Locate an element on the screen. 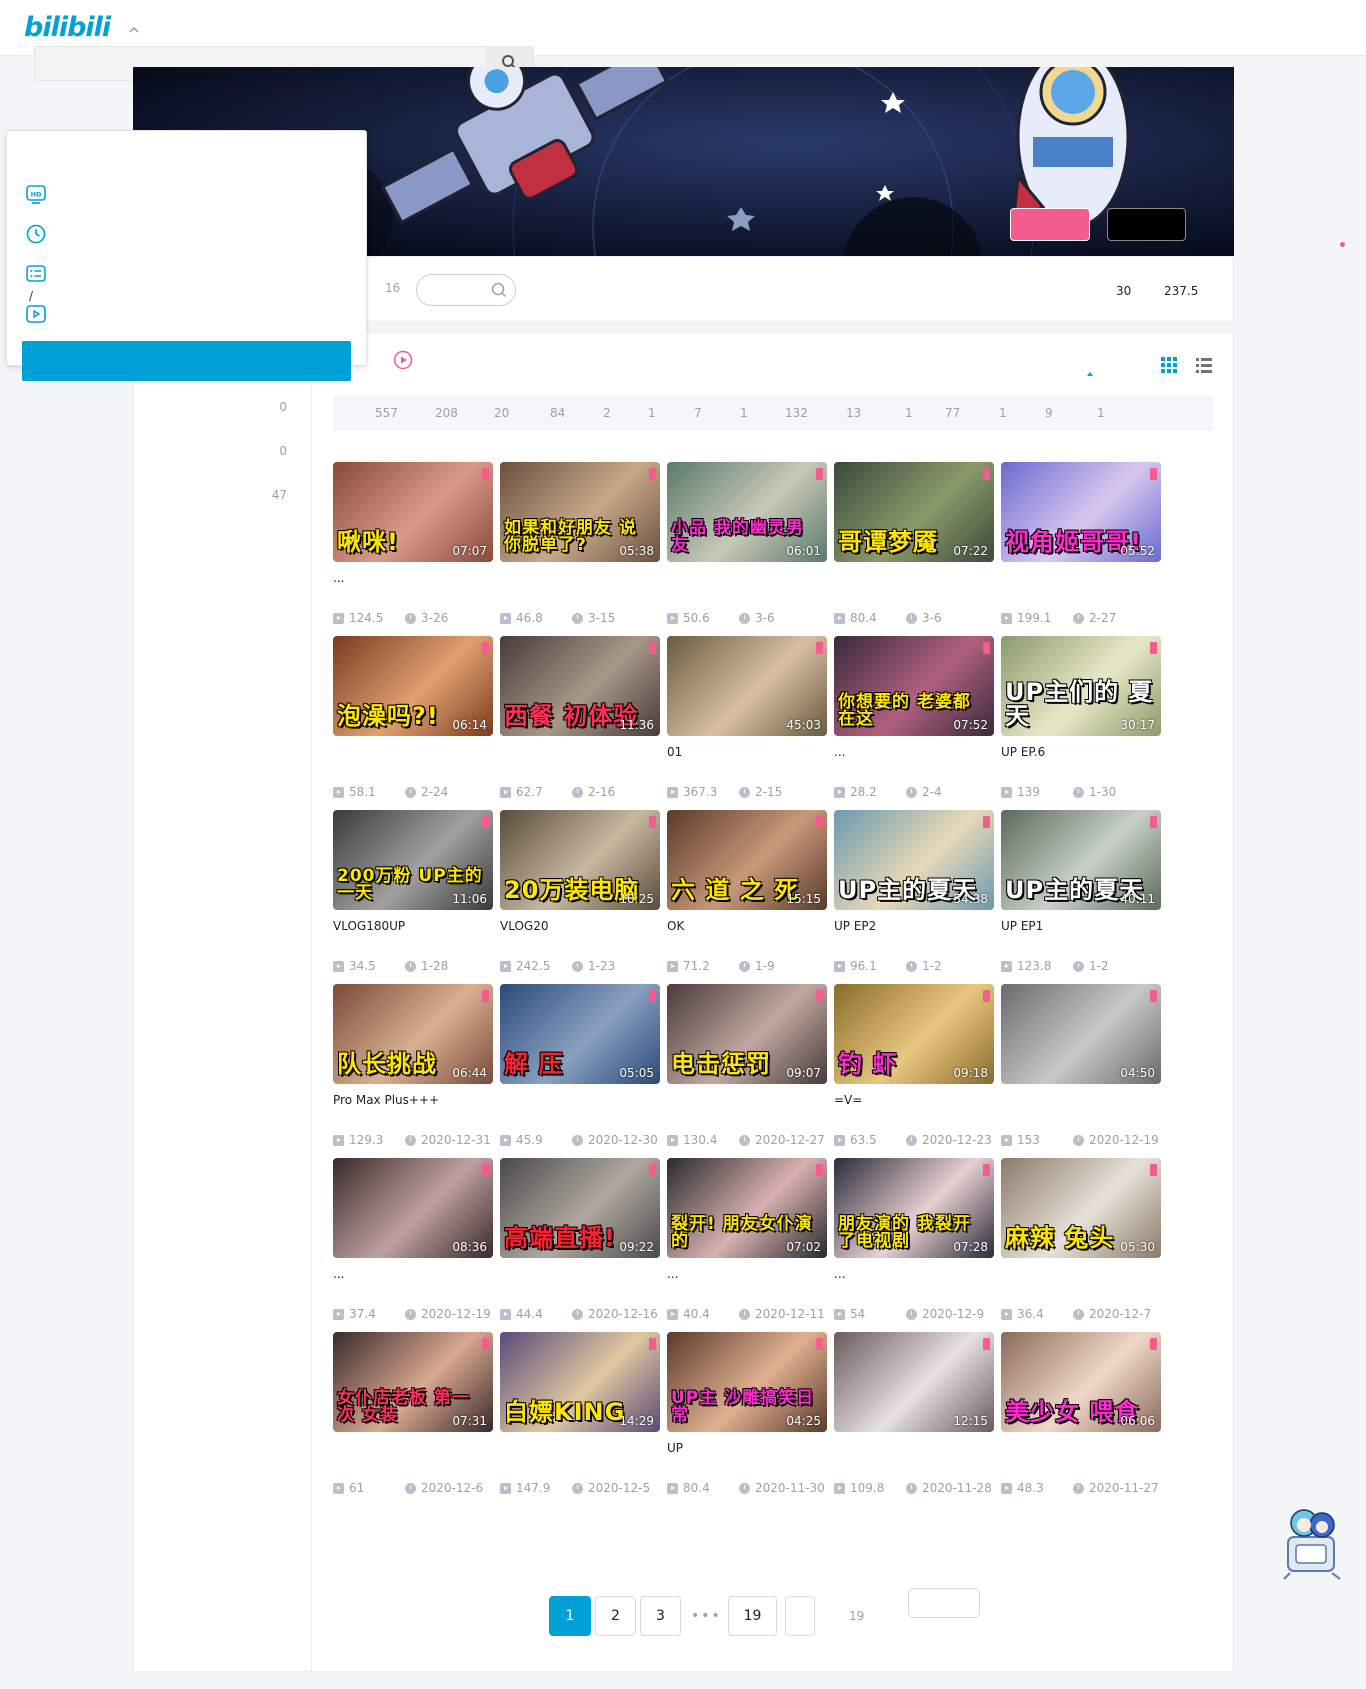  video-card: 20万装电脑 10:25 VLOG20 242.5 1-23 is located at coordinates (580, 896).